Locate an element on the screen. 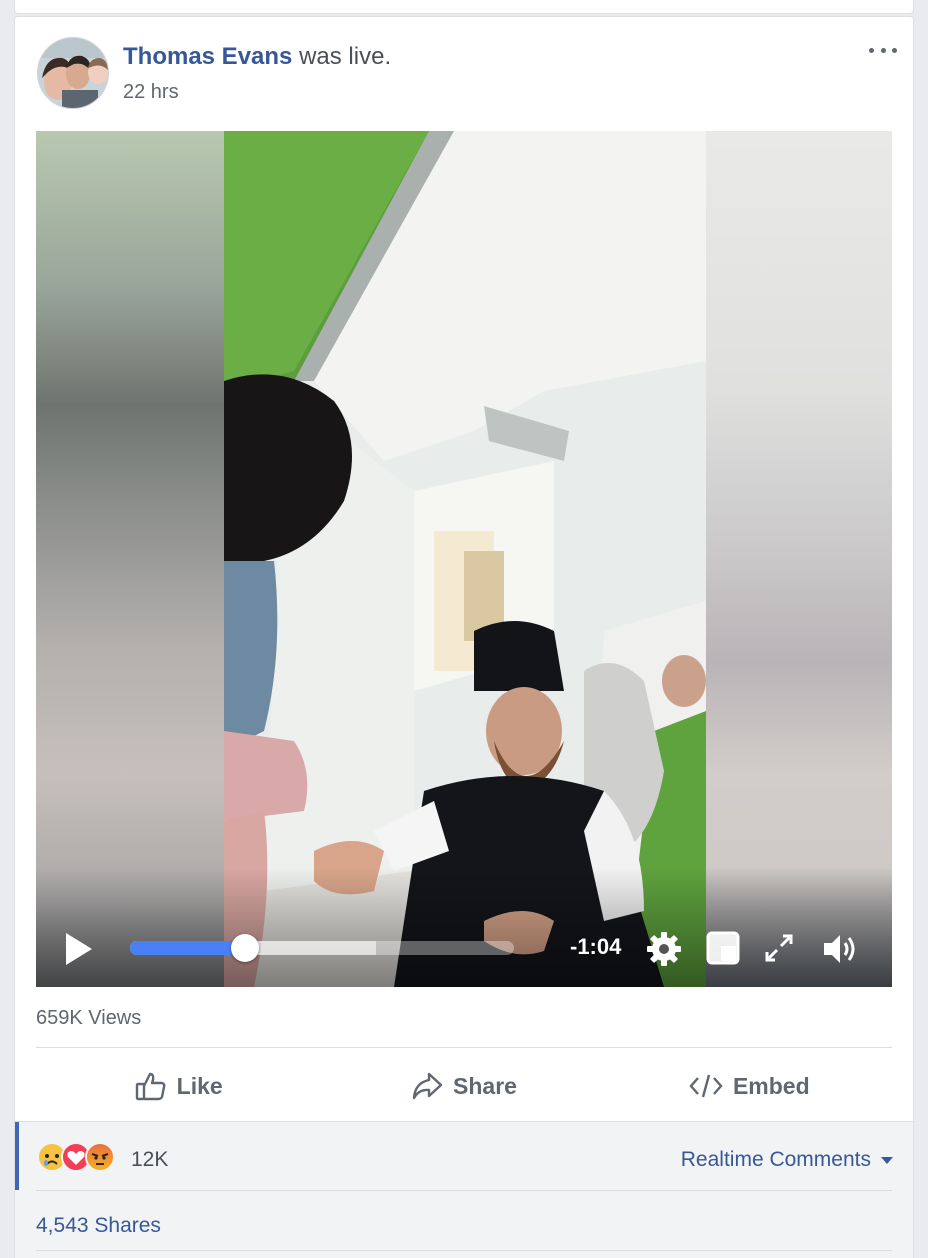 The image size is (928, 1258). ellipsis-icon is located at coordinates (883, 50).